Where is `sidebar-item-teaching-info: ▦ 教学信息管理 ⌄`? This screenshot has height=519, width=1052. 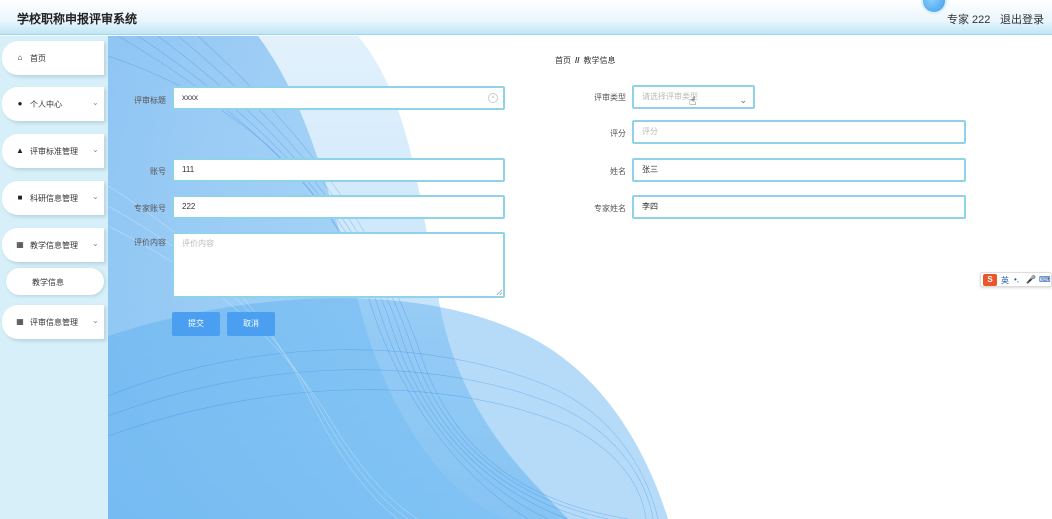
sidebar-item-teaching-info: ▦ 教学信息管理 ⌄ is located at coordinates (53, 245).